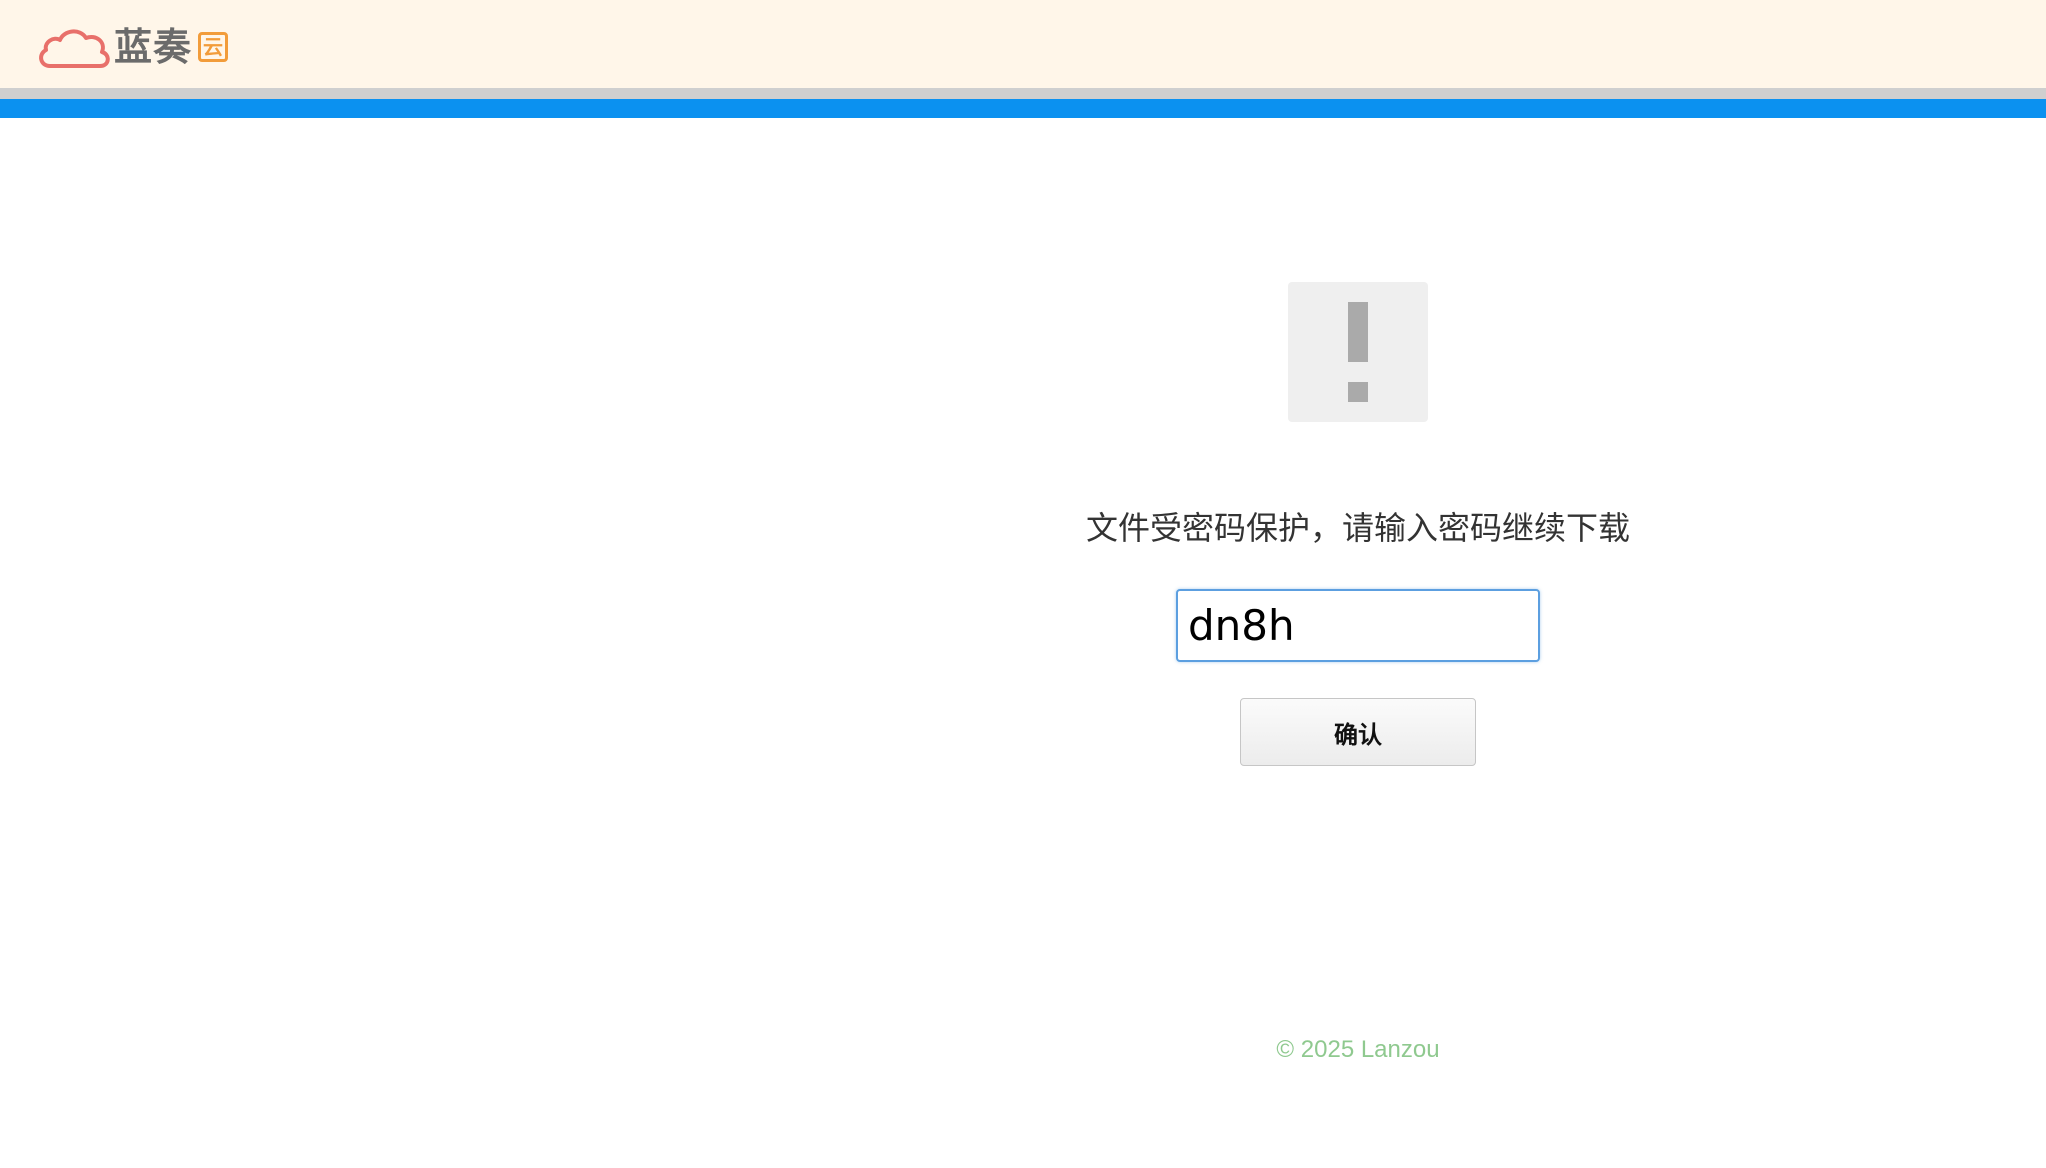 Image resolution: width=2046 pixels, height=1168 pixels. What do you see at coordinates (1358, 1049) in the screenshot?
I see `footer-copyright: © 2025 Lanzou` at bounding box center [1358, 1049].